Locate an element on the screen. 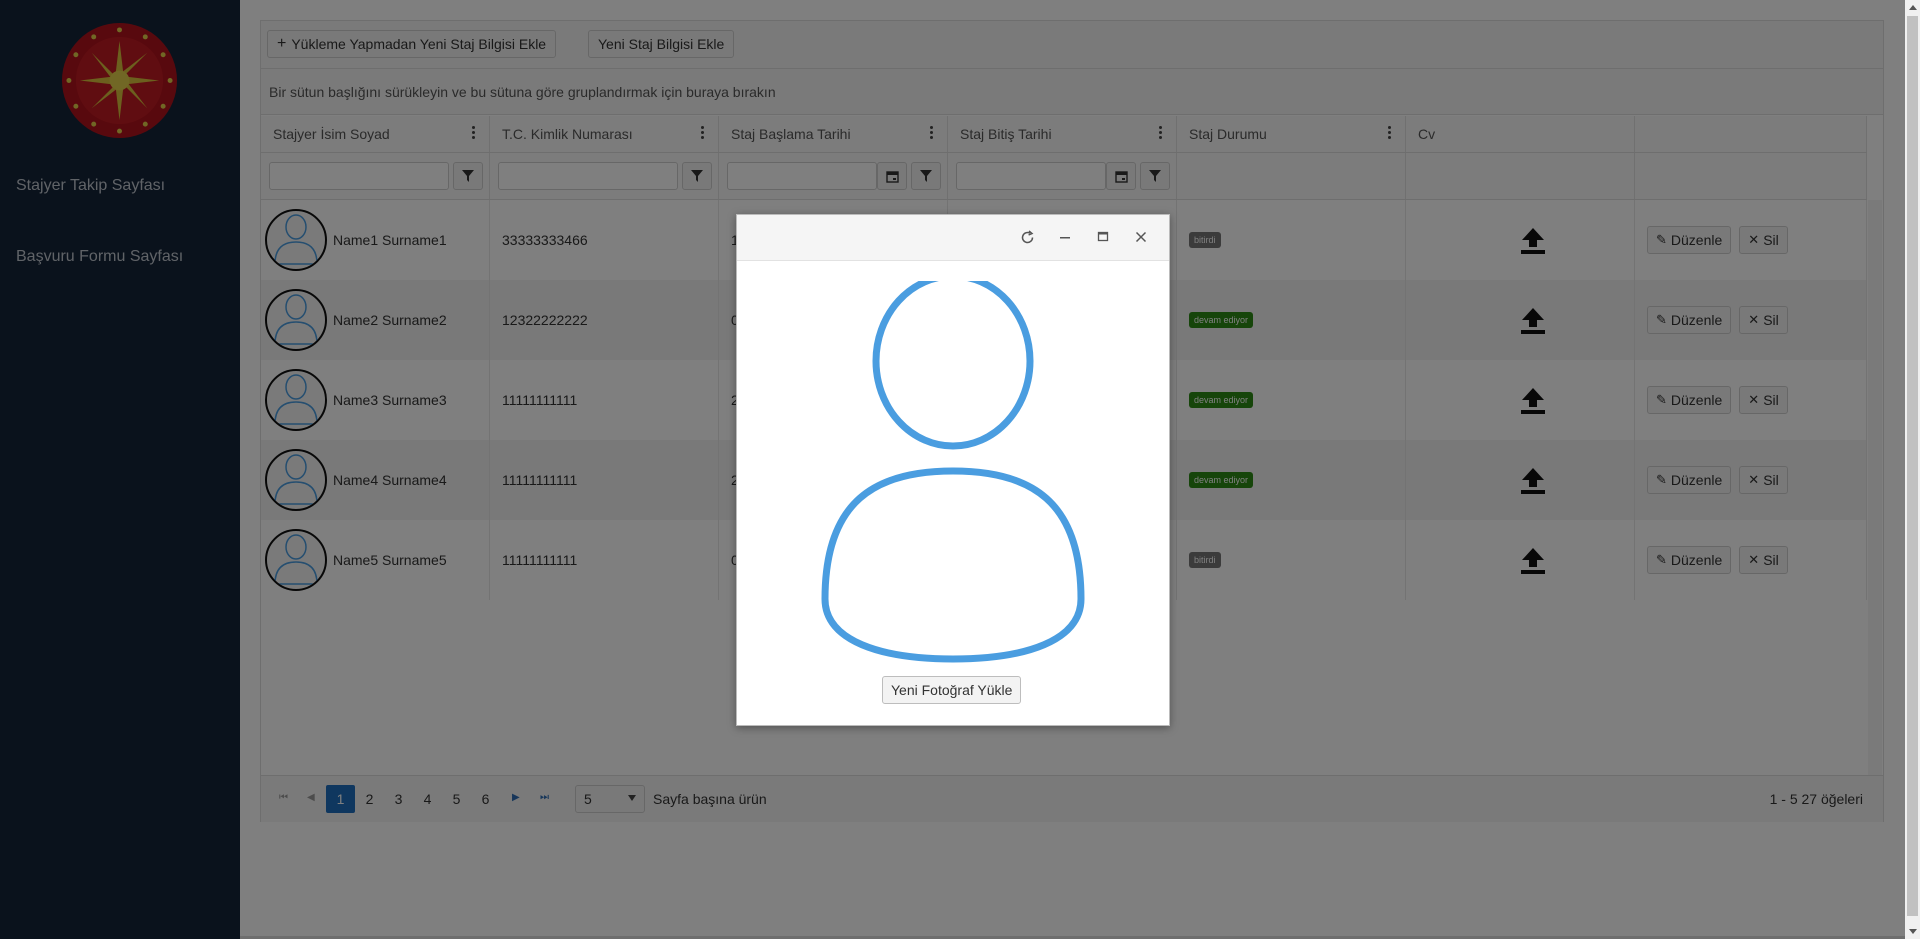 The height and width of the screenshot is (939, 1920). photo-window: Yeni Fotoğraf Yükle is located at coordinates (953, 470).